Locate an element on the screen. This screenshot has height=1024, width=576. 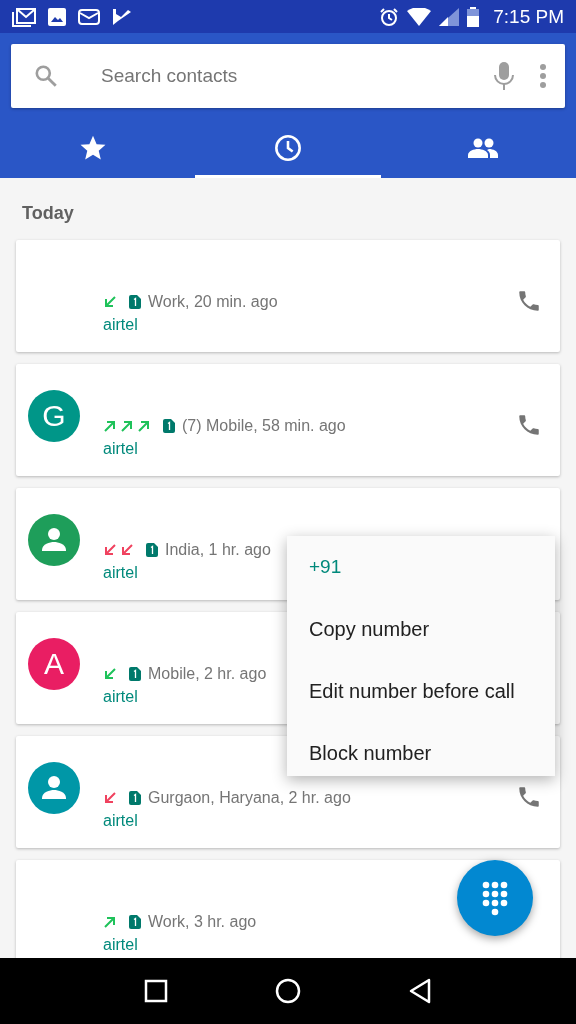
call-details: Mobile, 2 hr. ago is located at coordinates (207, 674).